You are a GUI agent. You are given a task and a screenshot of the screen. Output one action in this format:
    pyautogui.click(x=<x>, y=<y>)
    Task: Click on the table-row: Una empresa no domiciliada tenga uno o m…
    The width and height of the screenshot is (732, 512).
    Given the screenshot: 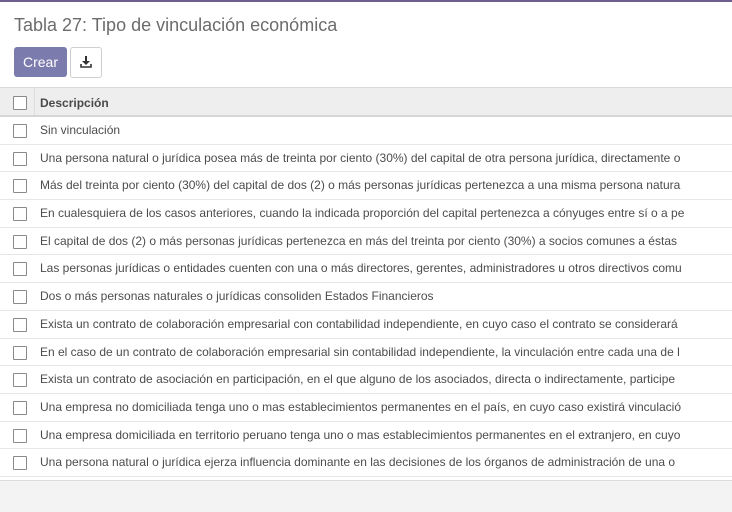 What is the action you would take?
    pyautogui.click(x=366, y=407)
    